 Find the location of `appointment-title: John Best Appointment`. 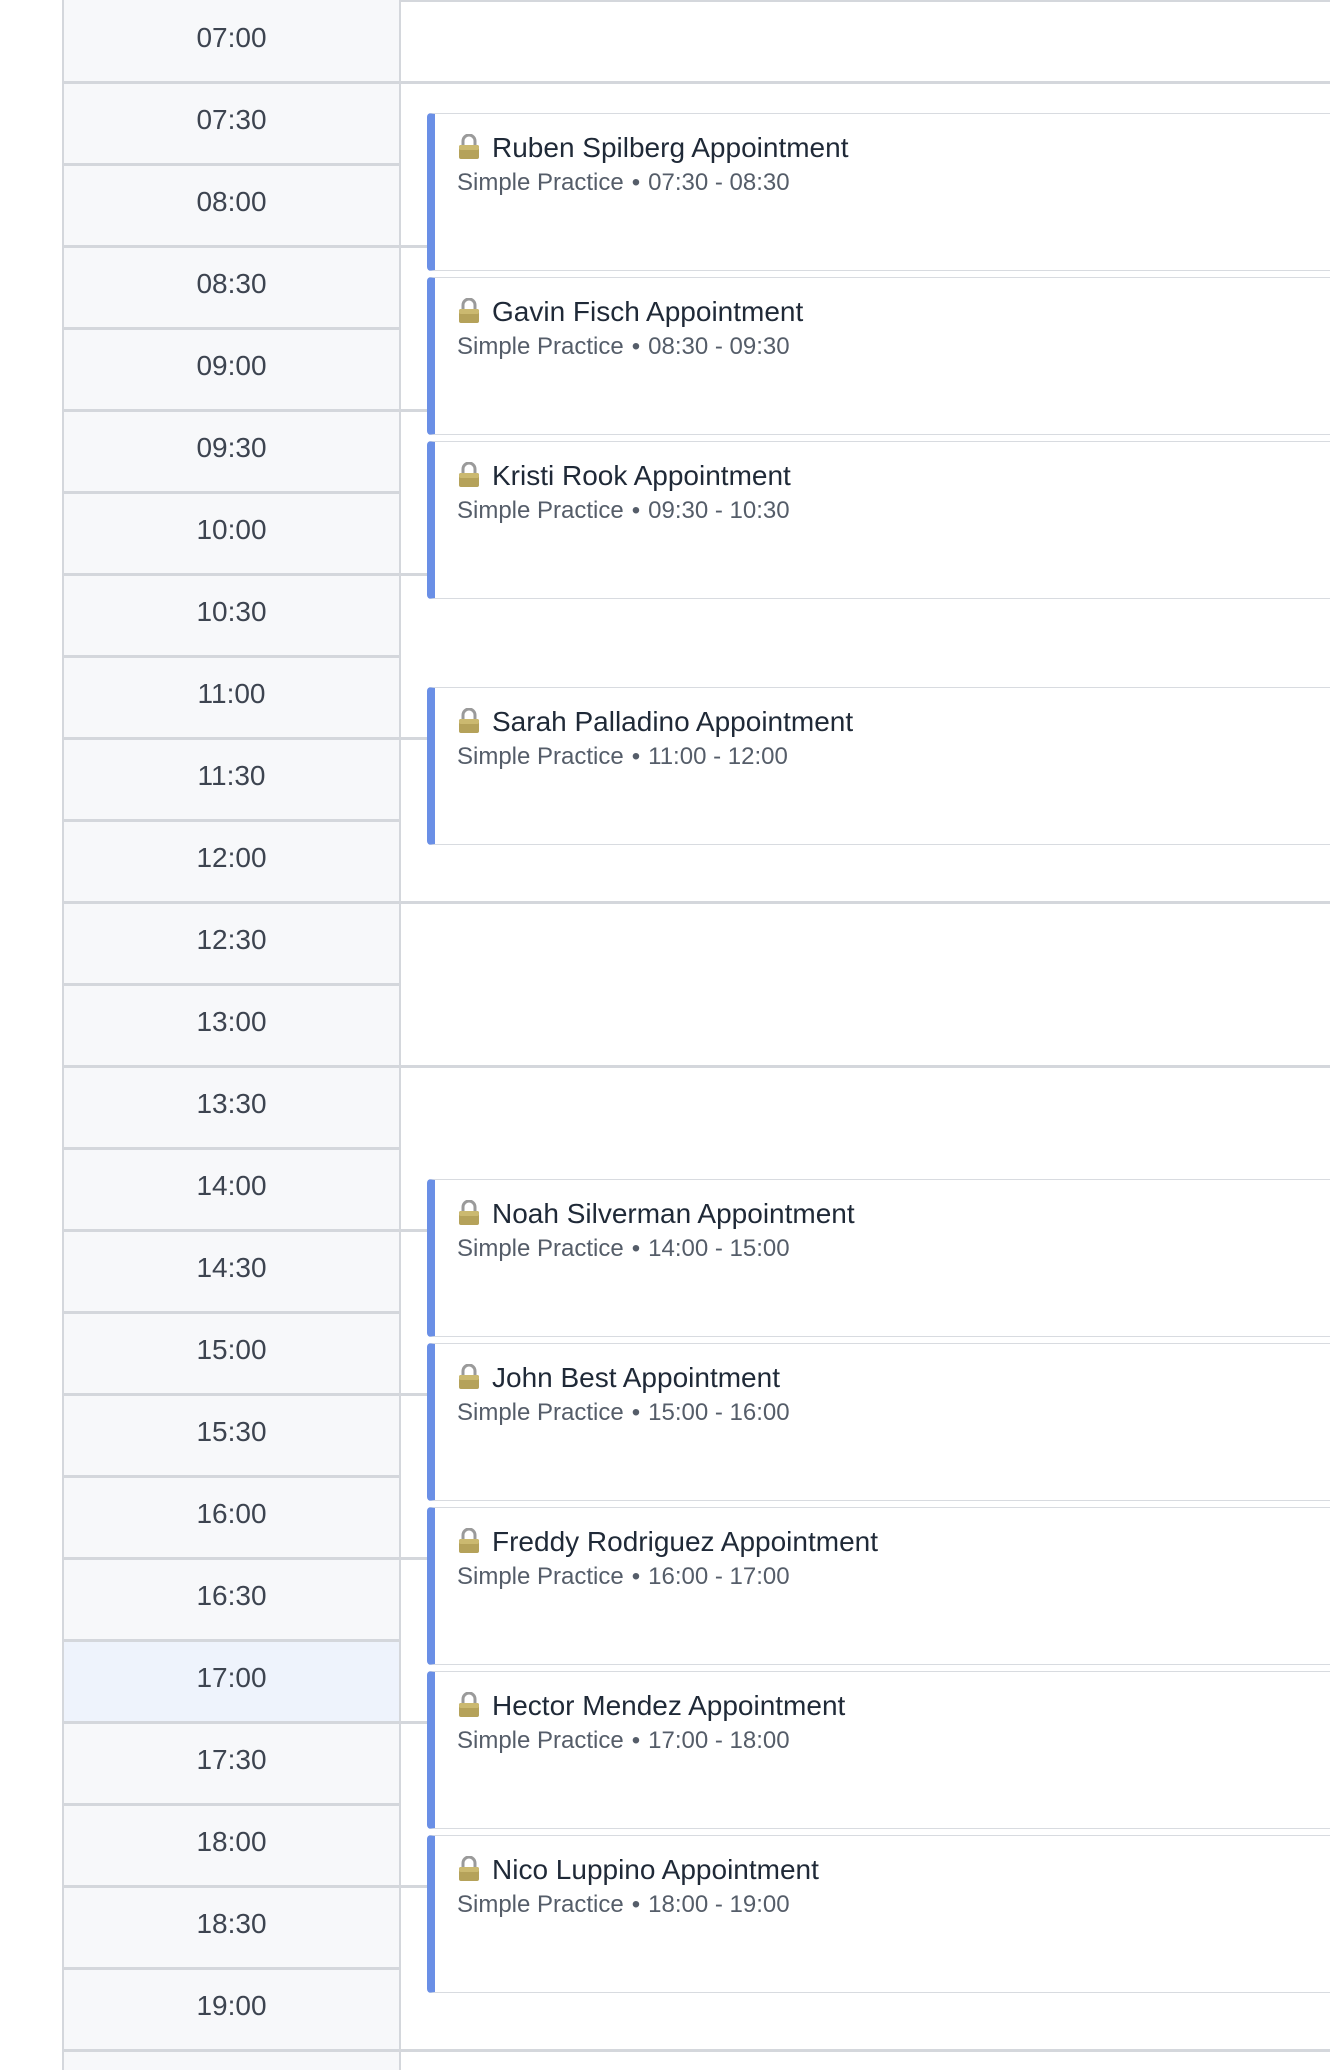

appointment-title: John Best Appointment is located at coordinates (636, 1377).